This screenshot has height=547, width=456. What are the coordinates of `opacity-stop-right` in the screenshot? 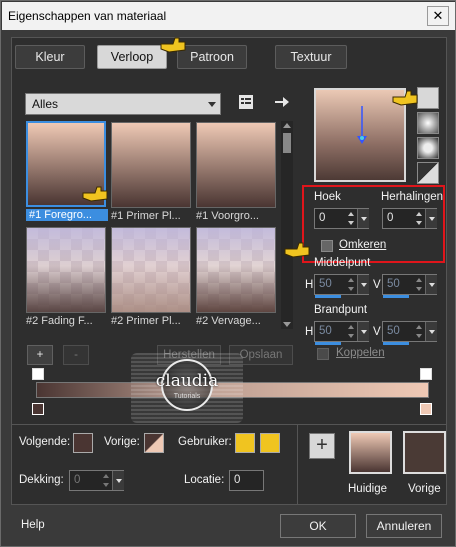 It's located at (426, 374).